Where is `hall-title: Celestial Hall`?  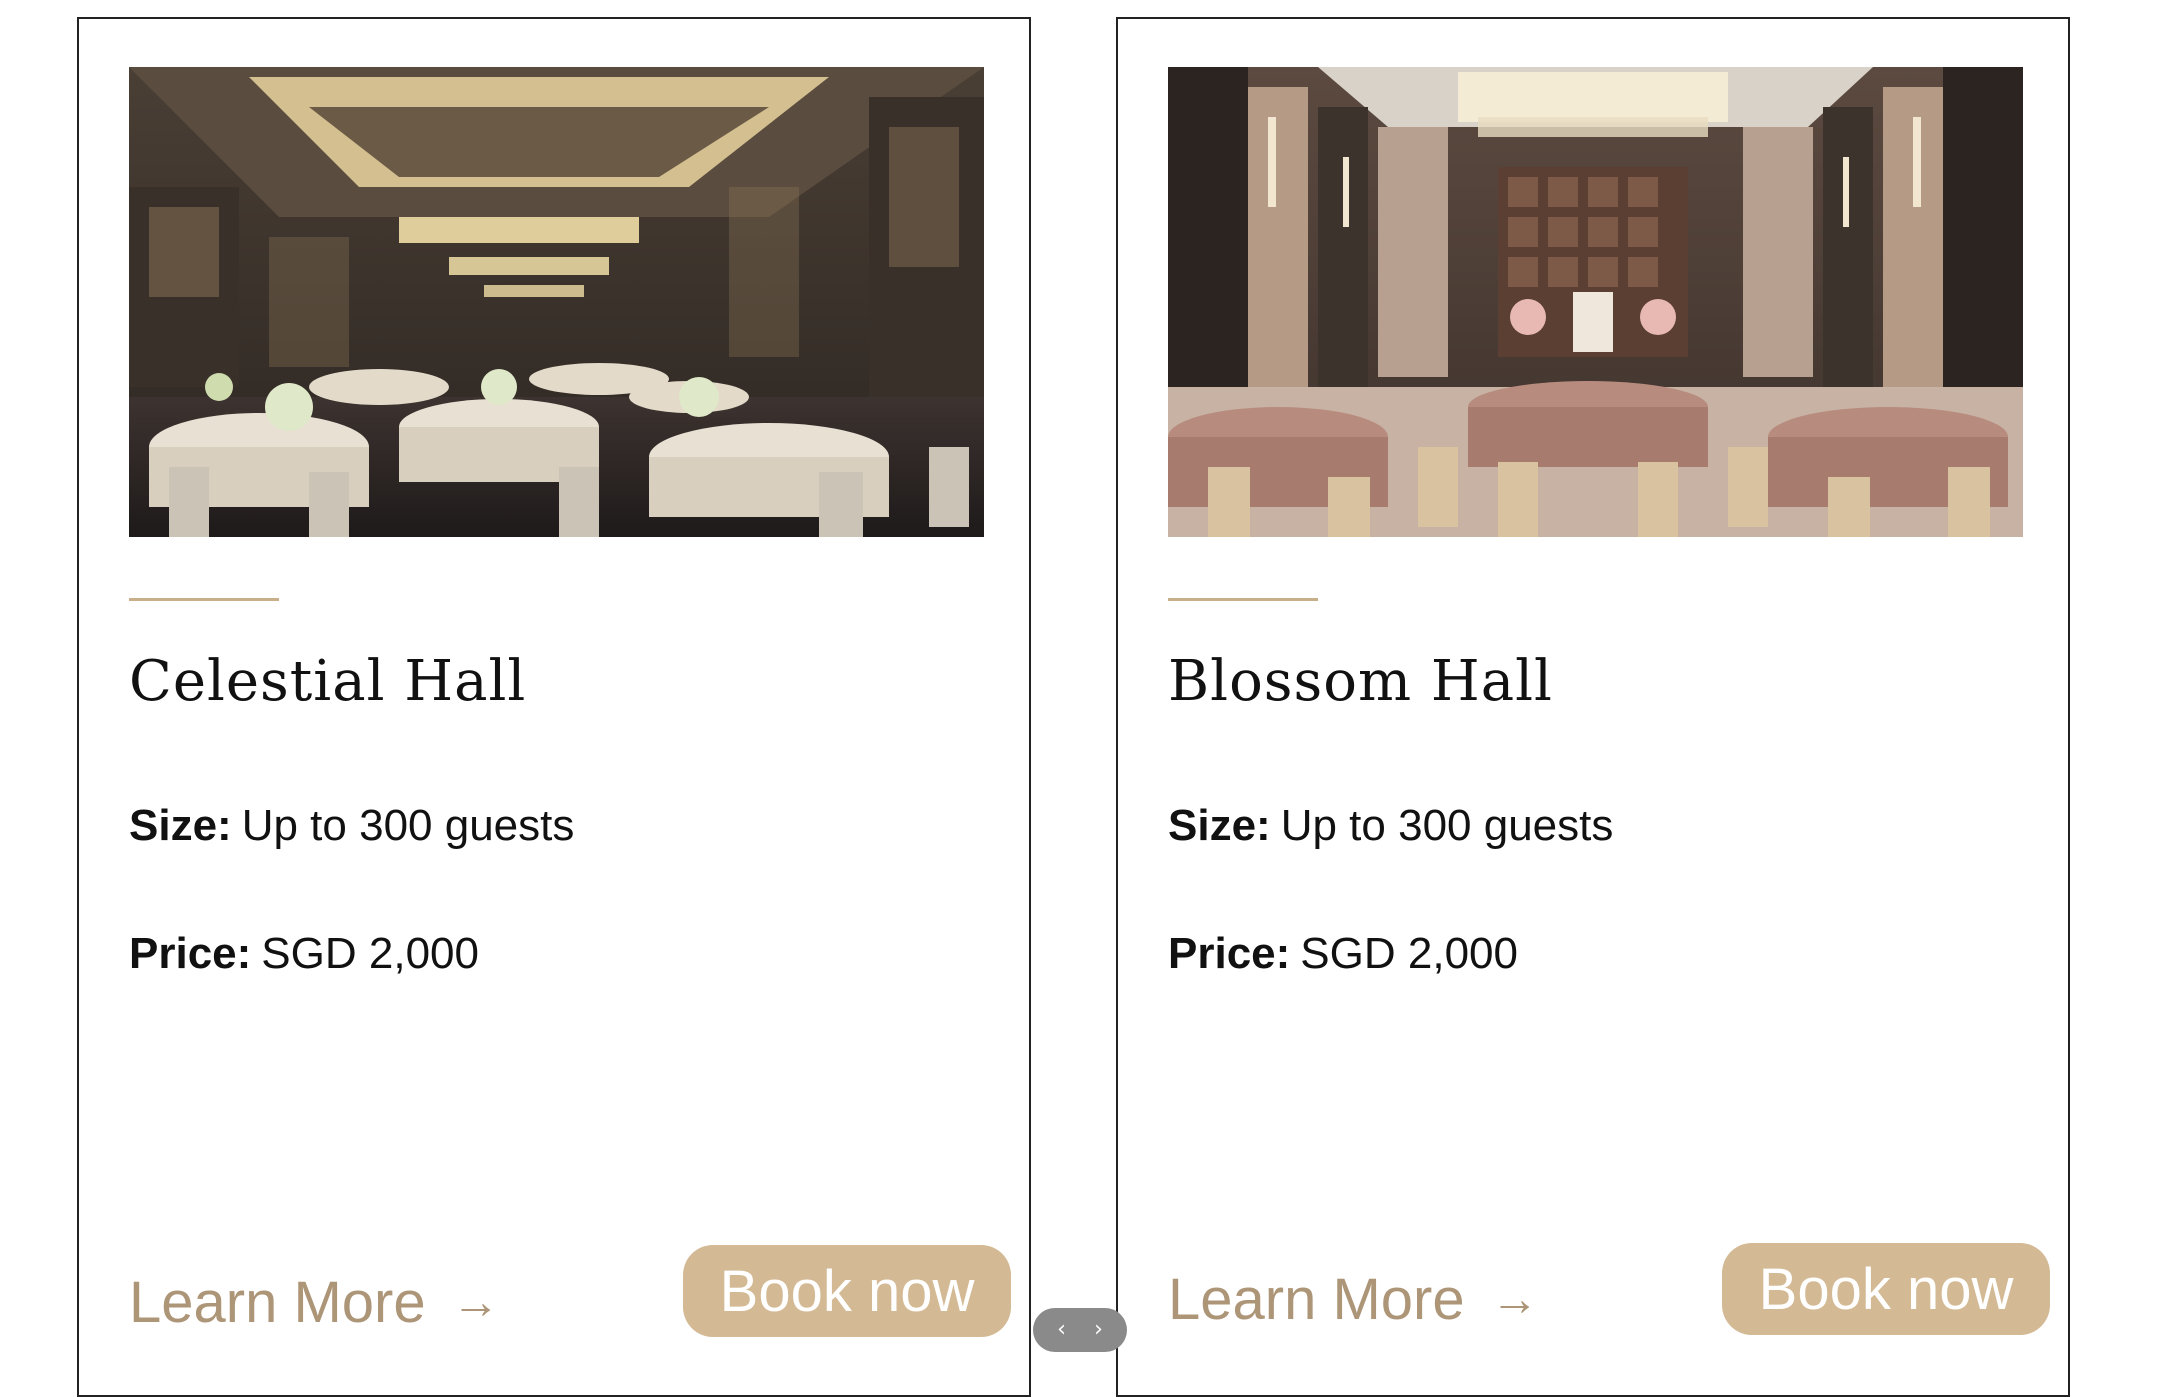 hall-title: Celestial Hall is located at coordinates (328, 681).